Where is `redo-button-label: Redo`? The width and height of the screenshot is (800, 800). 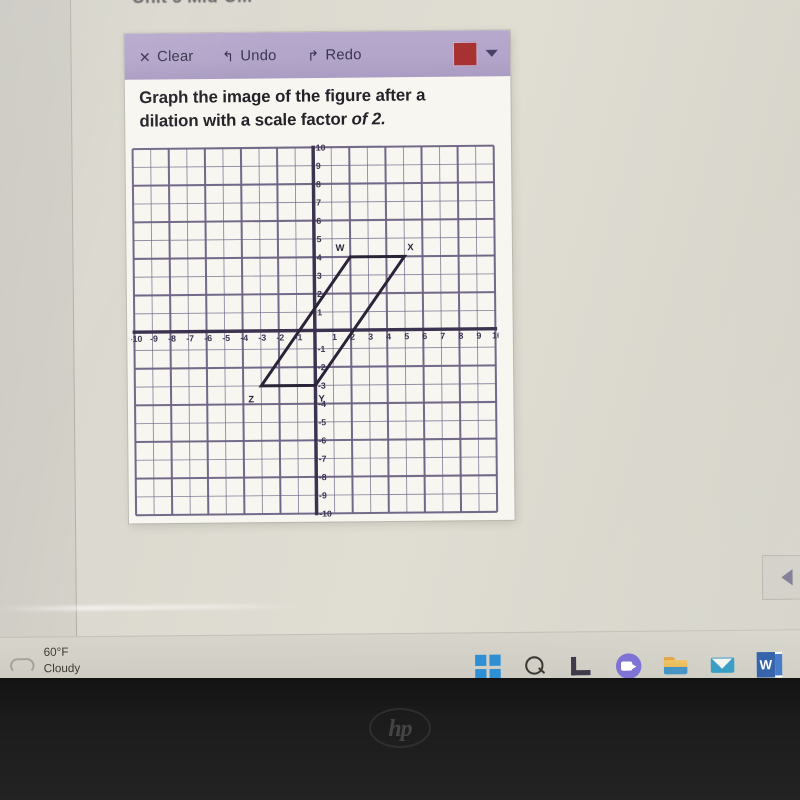 redo-button-label: Redo is located at coordinates (343, 55).